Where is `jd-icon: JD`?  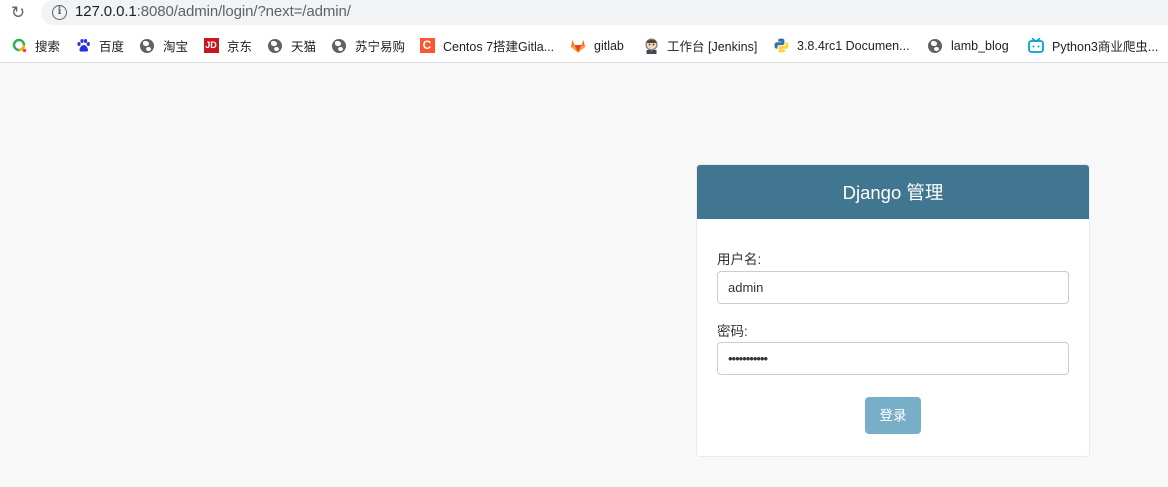 jd-icon: JD is located at coordinates (211, 46).